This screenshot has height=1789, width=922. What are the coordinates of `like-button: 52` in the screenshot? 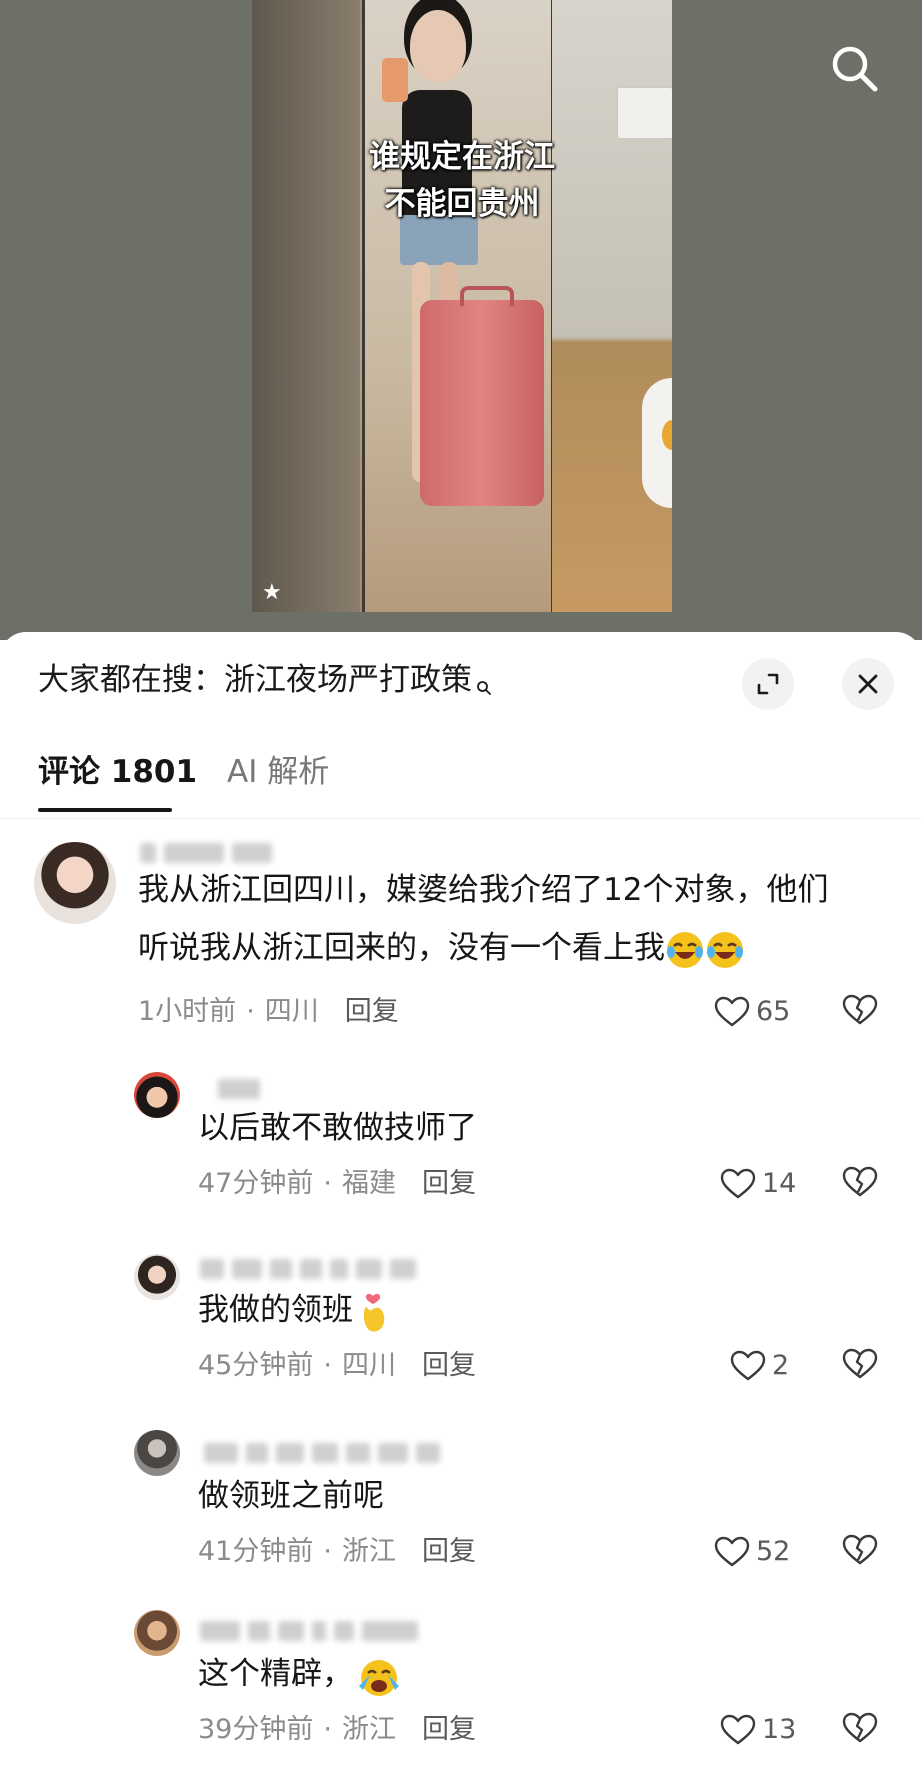 It's located at (752, 1552).